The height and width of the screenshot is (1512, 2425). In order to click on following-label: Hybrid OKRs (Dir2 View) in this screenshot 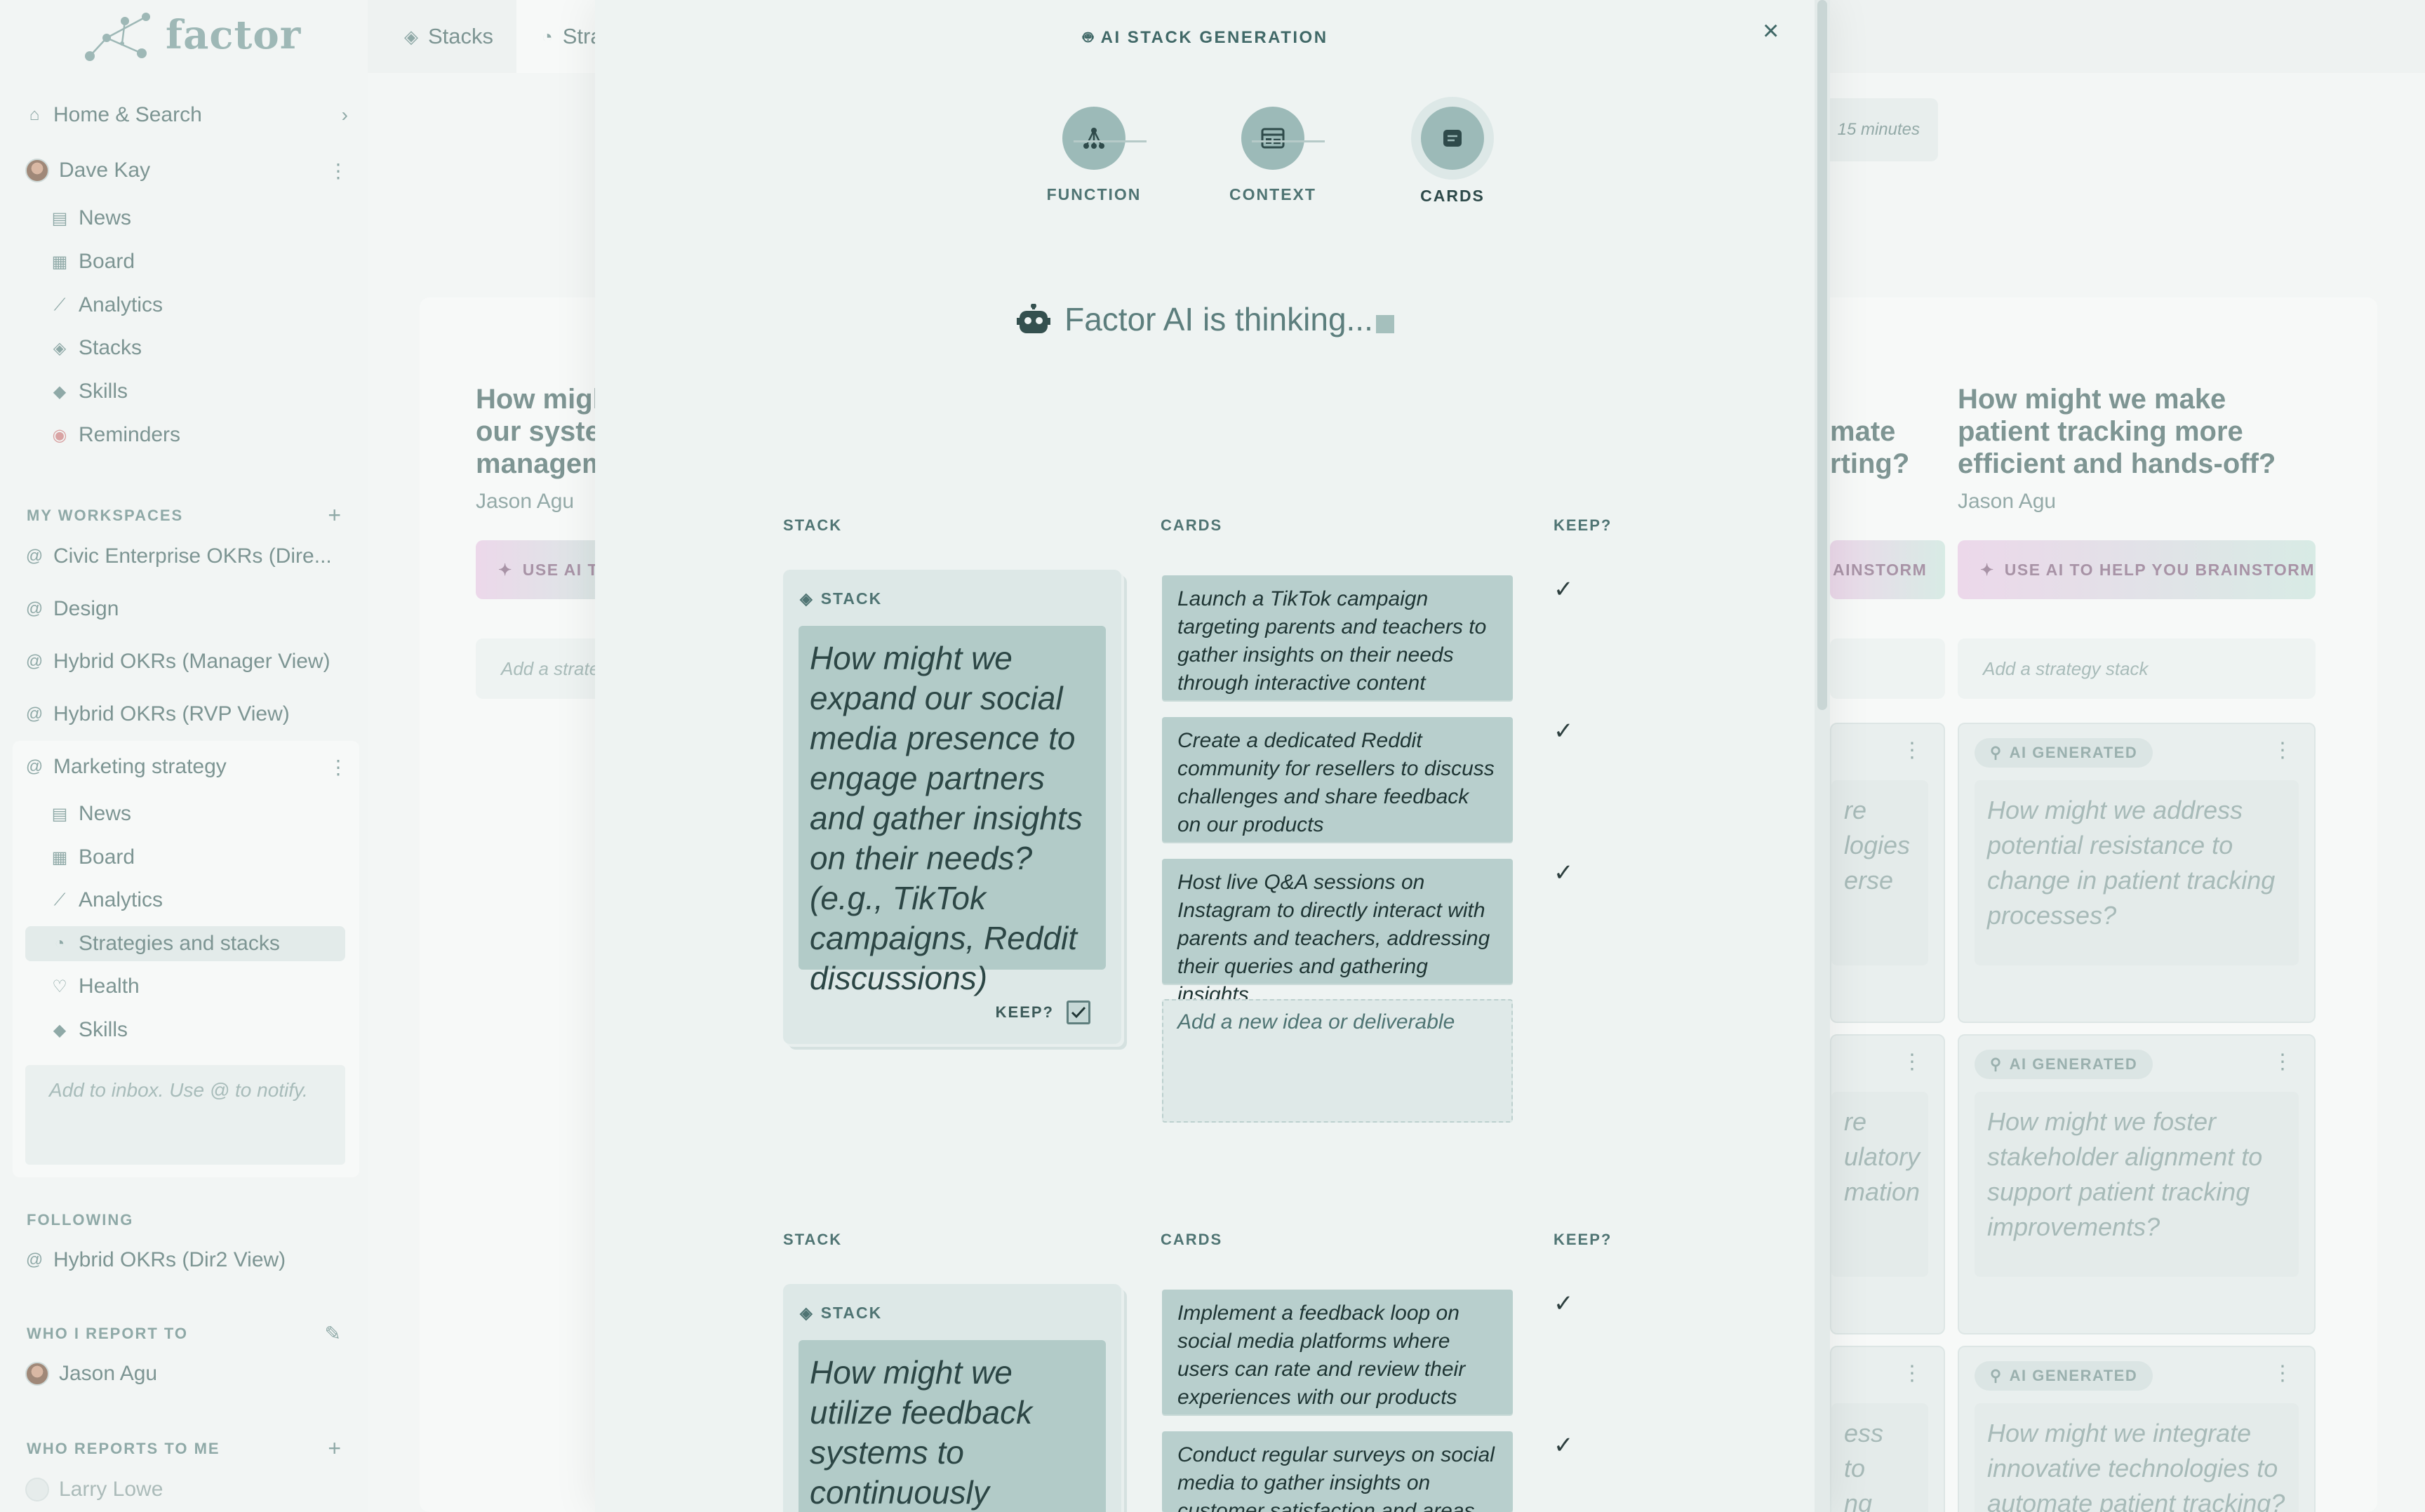, I will do `click(169, 1259)`.